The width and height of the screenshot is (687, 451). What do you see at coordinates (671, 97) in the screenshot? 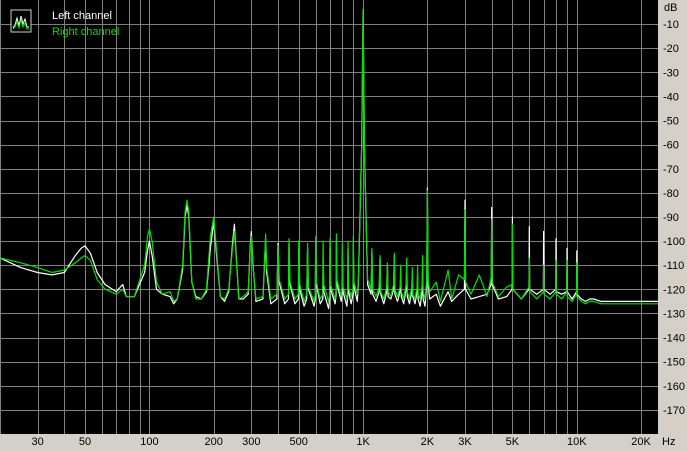
I see `y-tick-label: -40` at bounding box center [671, 97].